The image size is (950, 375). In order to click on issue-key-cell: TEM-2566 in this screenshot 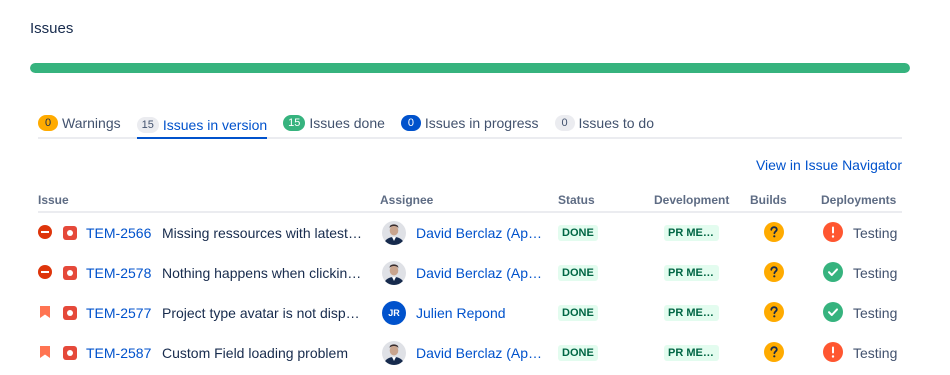, I will do `click(118, 233)`.